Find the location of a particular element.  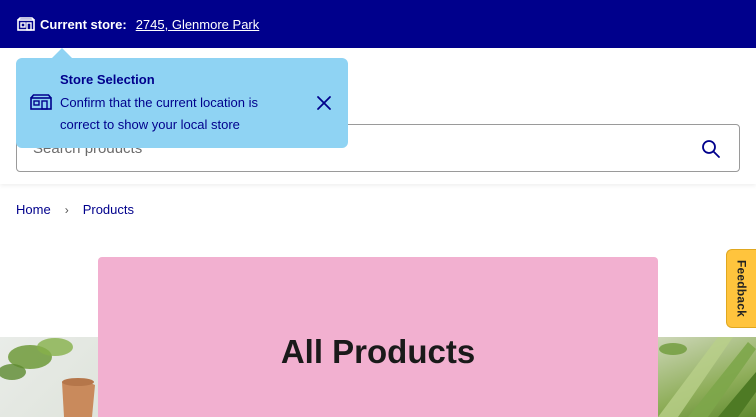

breadcrumb: Home › Products is located at coordinates (75, 209).